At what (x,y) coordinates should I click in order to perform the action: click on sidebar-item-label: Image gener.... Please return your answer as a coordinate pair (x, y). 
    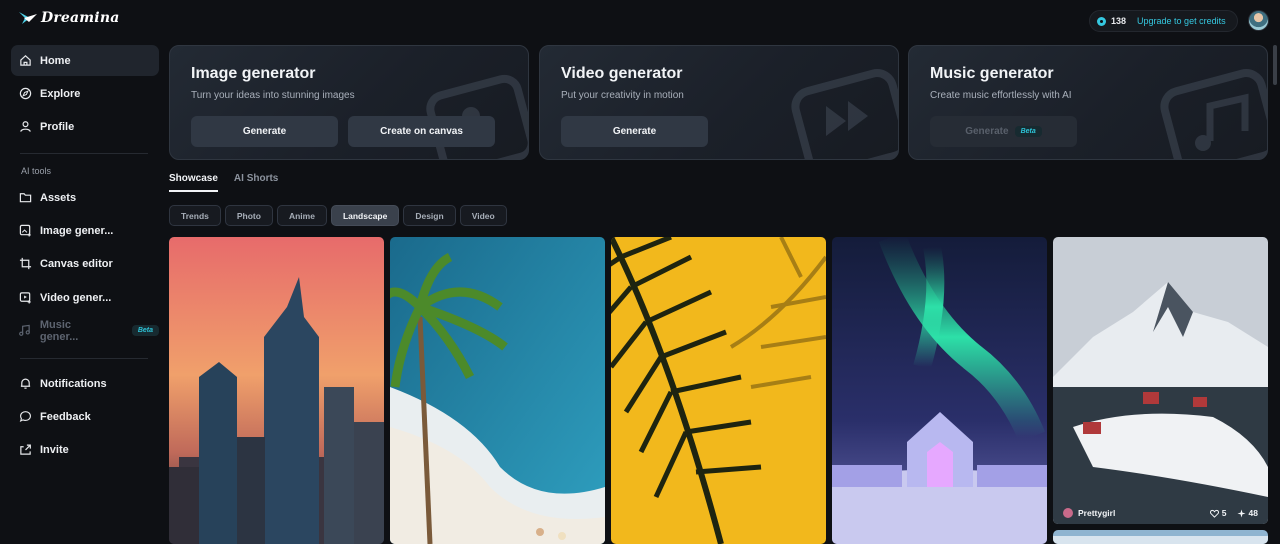
    Looking at the image, I should click on (77, 230).